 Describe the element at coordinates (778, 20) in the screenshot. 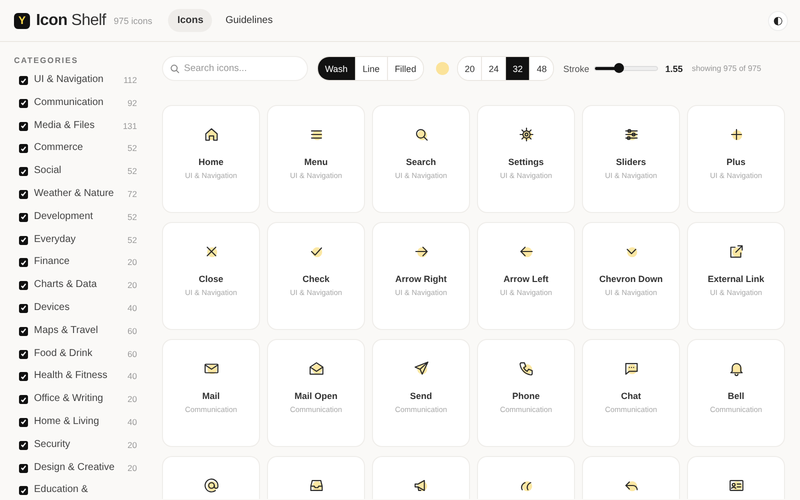

I see `theme-toggle: ◐` at that location.